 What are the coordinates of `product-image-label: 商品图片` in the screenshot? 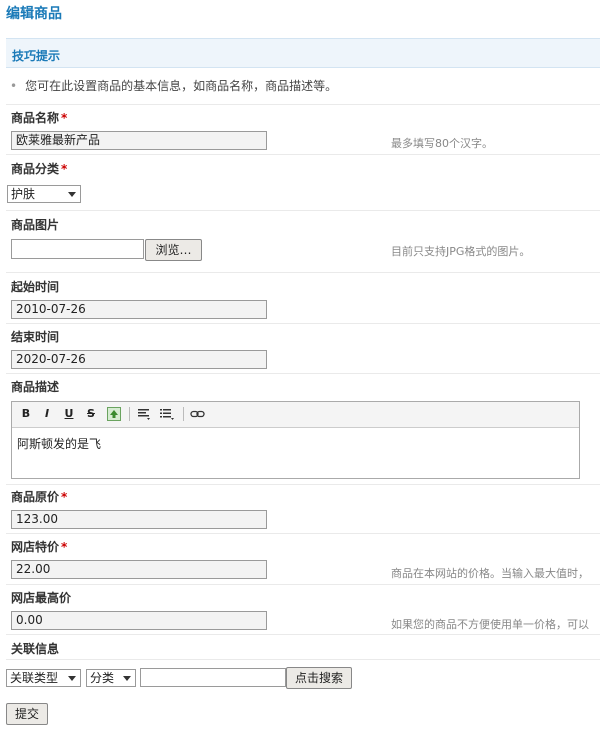 It's located at (35, 225).